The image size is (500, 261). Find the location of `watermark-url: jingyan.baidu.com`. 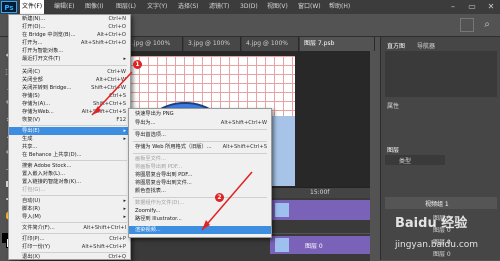

watermark-url: jingyan.baidu.com is located at coordinates (437, 245).